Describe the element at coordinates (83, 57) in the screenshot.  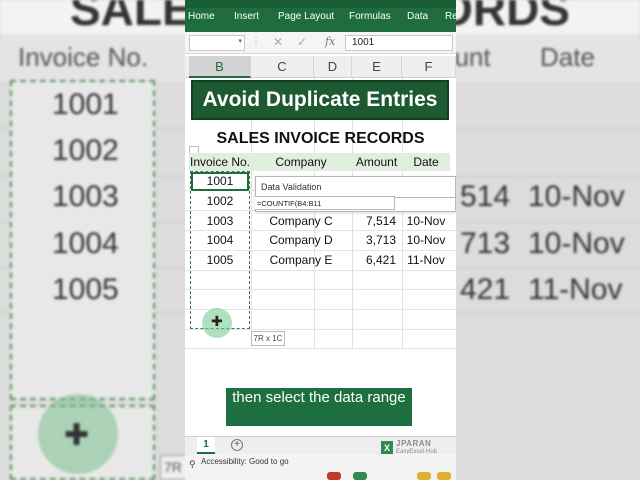
I see `bg-header-invoice: Invoice No.` at that location.